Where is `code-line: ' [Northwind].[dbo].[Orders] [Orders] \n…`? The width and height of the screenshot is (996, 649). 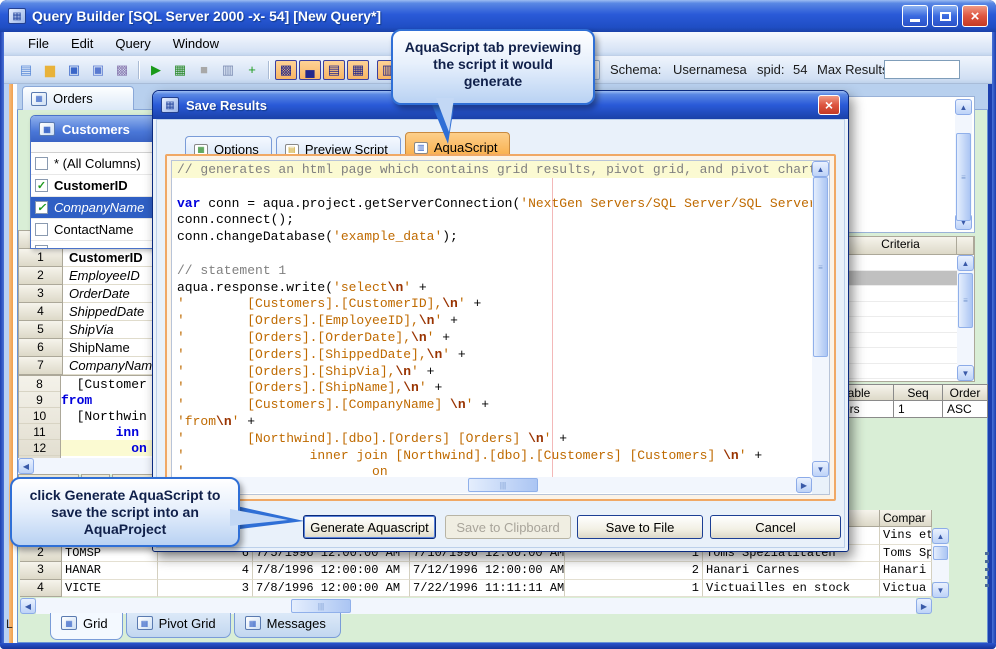 code-line: ' [Northwind].[dbo].[Orders] [Orders] \n… is located at coordinates (372, 438).